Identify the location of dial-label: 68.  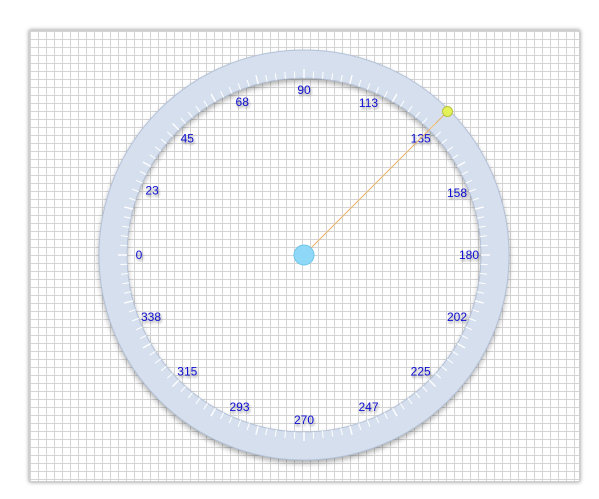
(243, 102).